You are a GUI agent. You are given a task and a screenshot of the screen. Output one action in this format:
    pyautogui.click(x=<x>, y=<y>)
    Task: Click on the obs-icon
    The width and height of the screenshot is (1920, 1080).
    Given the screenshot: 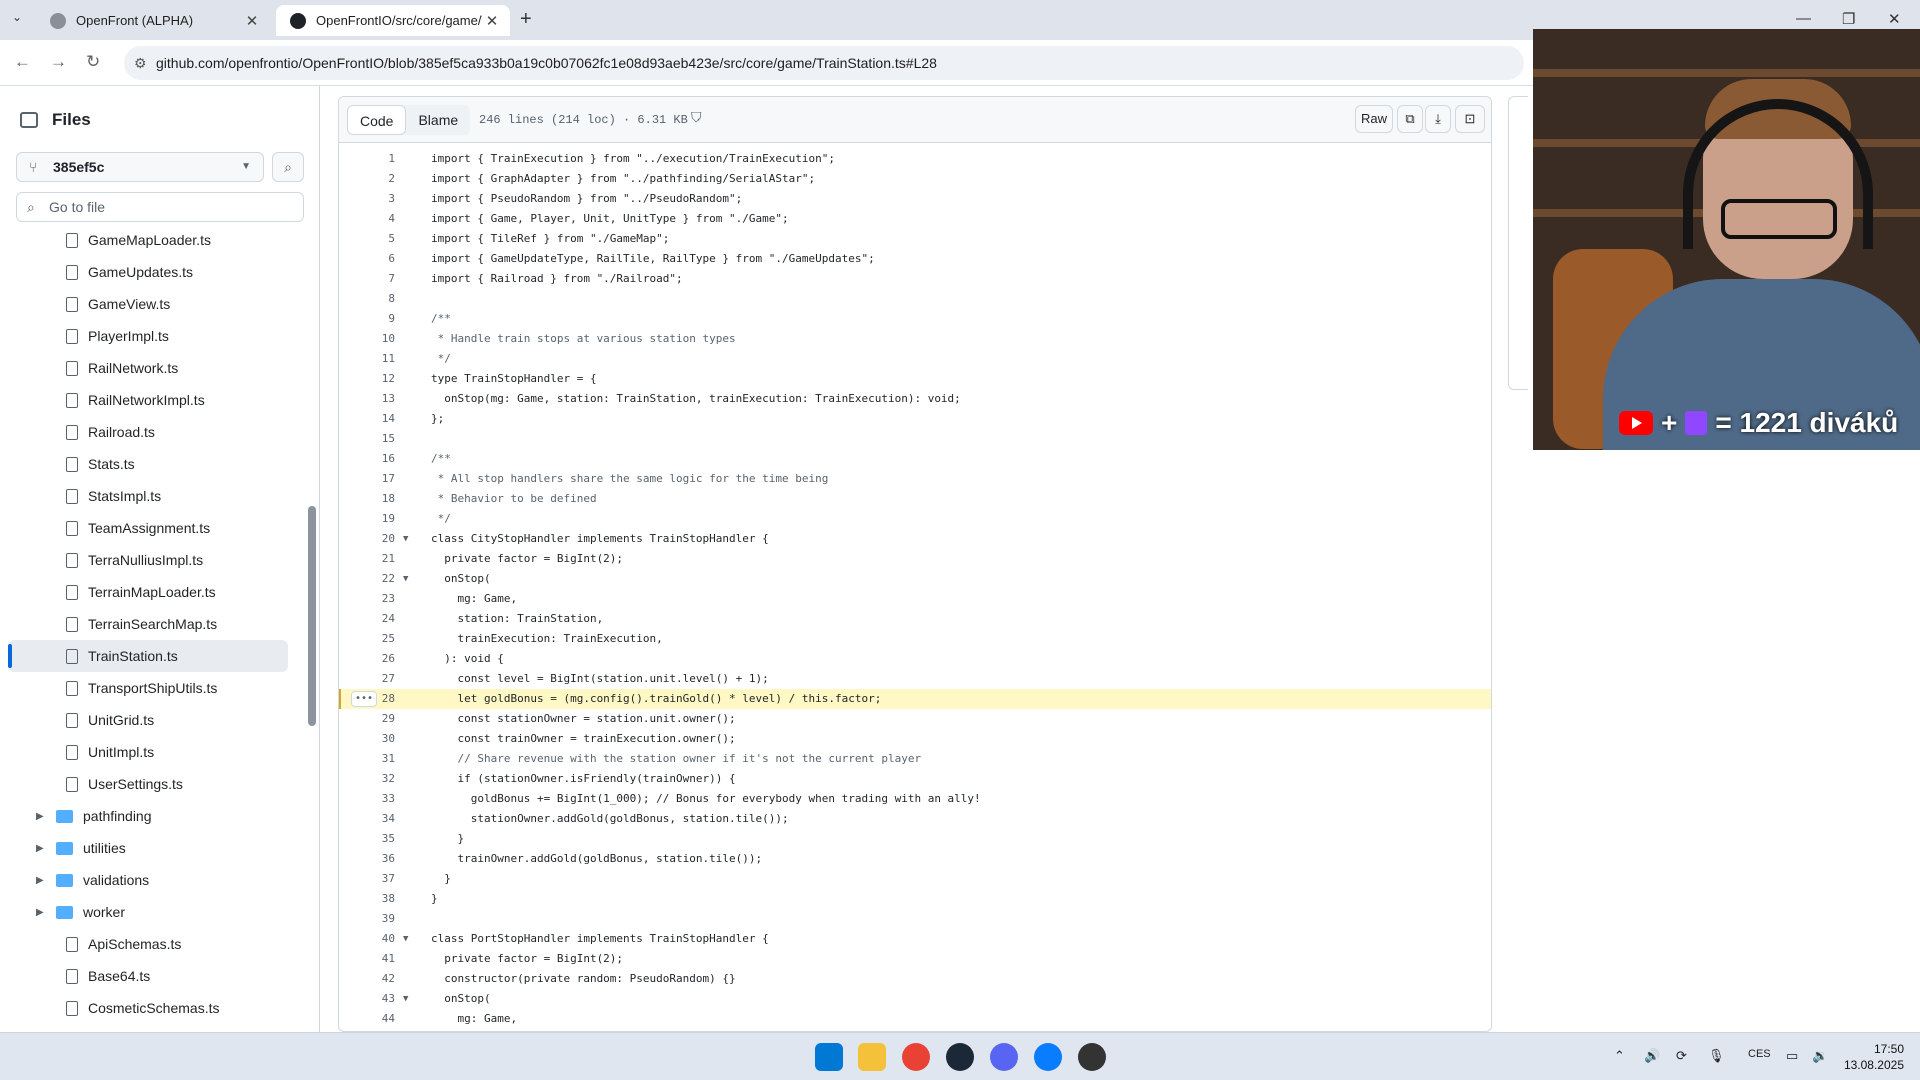 What is the action you would take?
    pyautogui.click(x=1092, y=1057)
    